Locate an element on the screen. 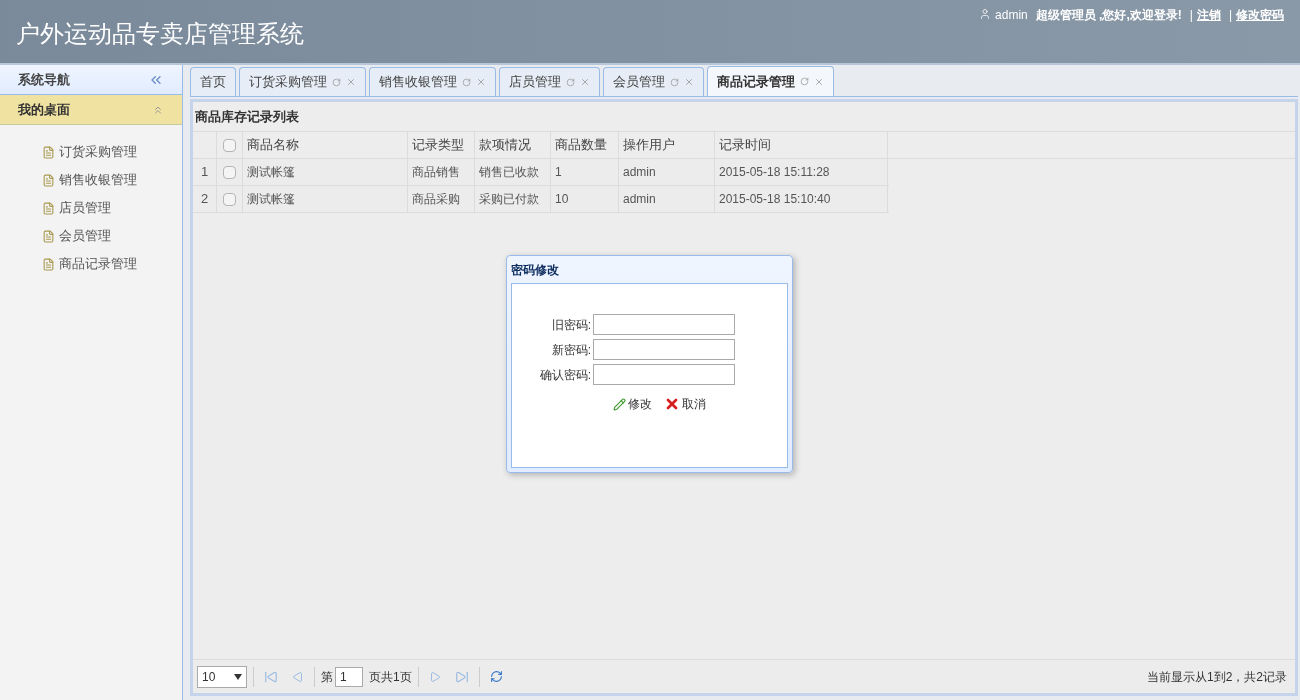 This screenshot has width=1300, height=700. row-number: 1 is located at coordinates (205, 172).